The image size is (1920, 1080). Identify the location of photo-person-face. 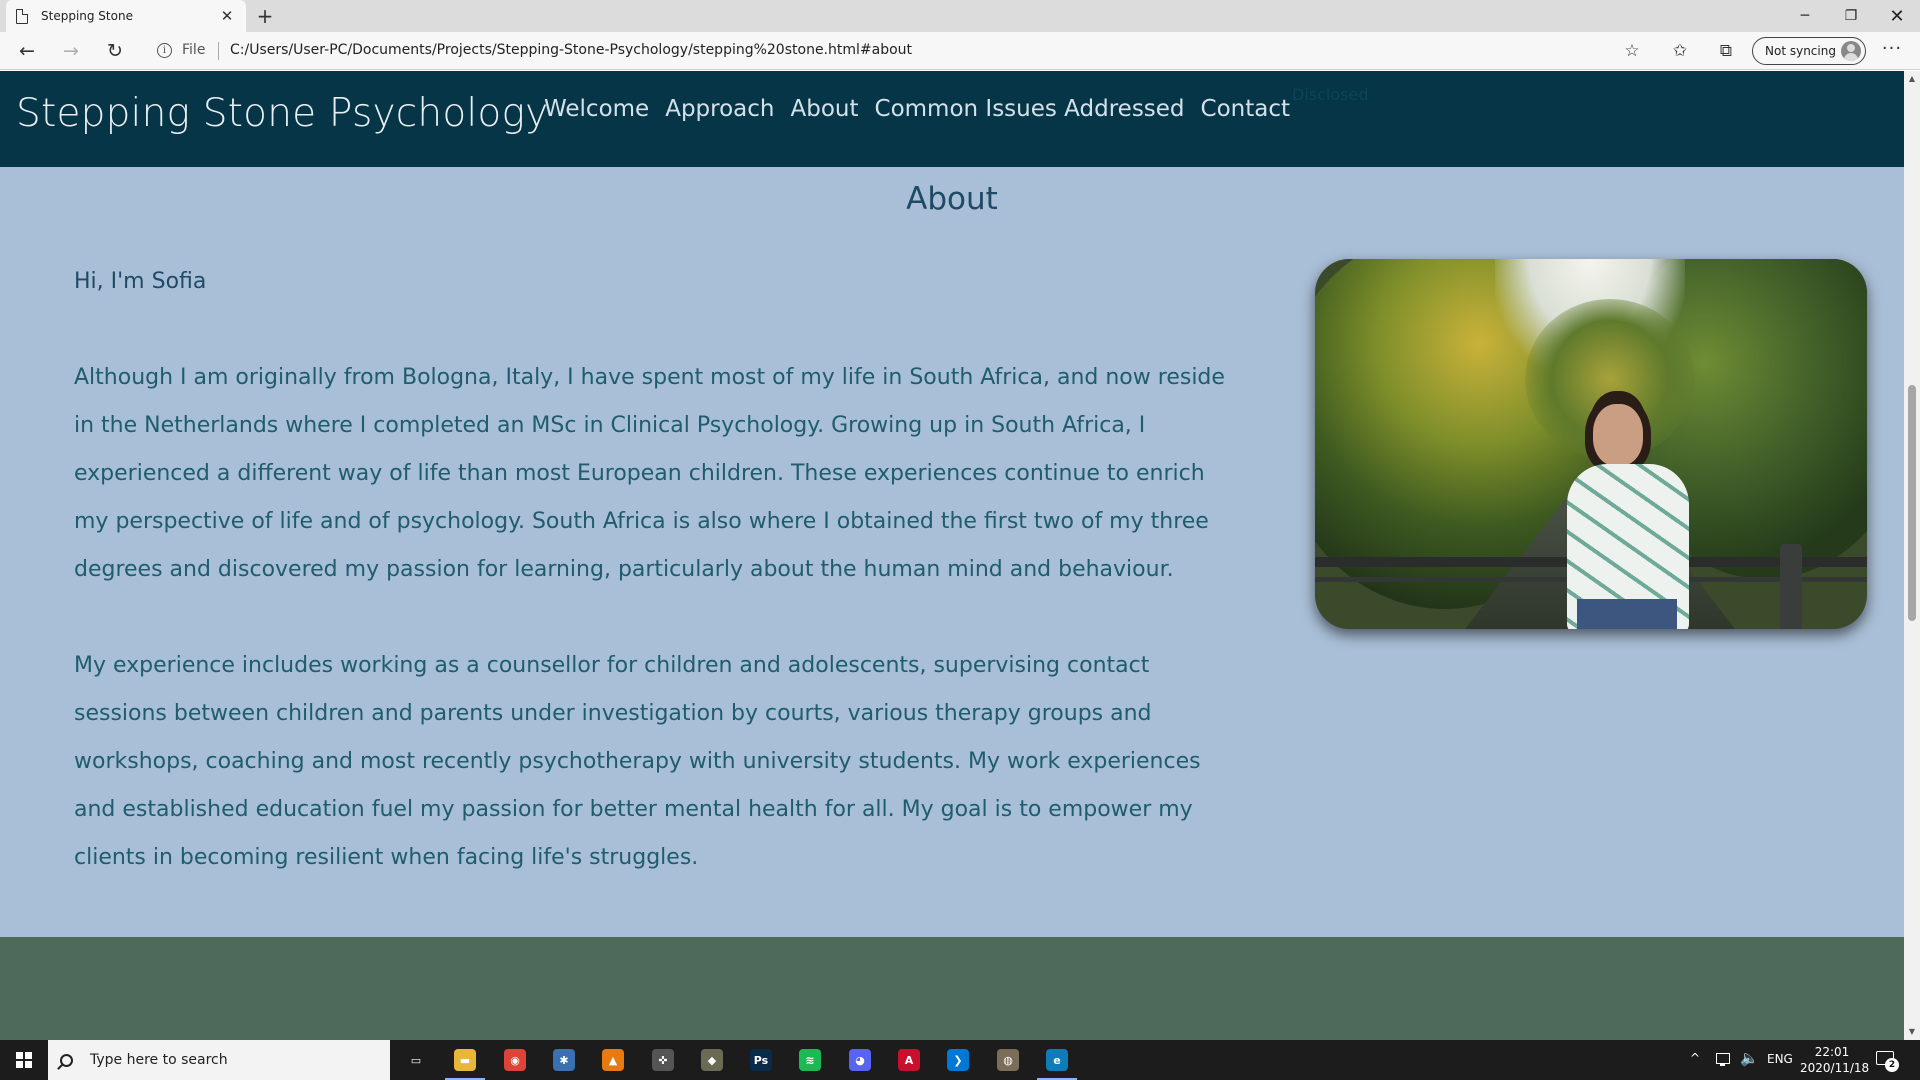
(1618, 435).